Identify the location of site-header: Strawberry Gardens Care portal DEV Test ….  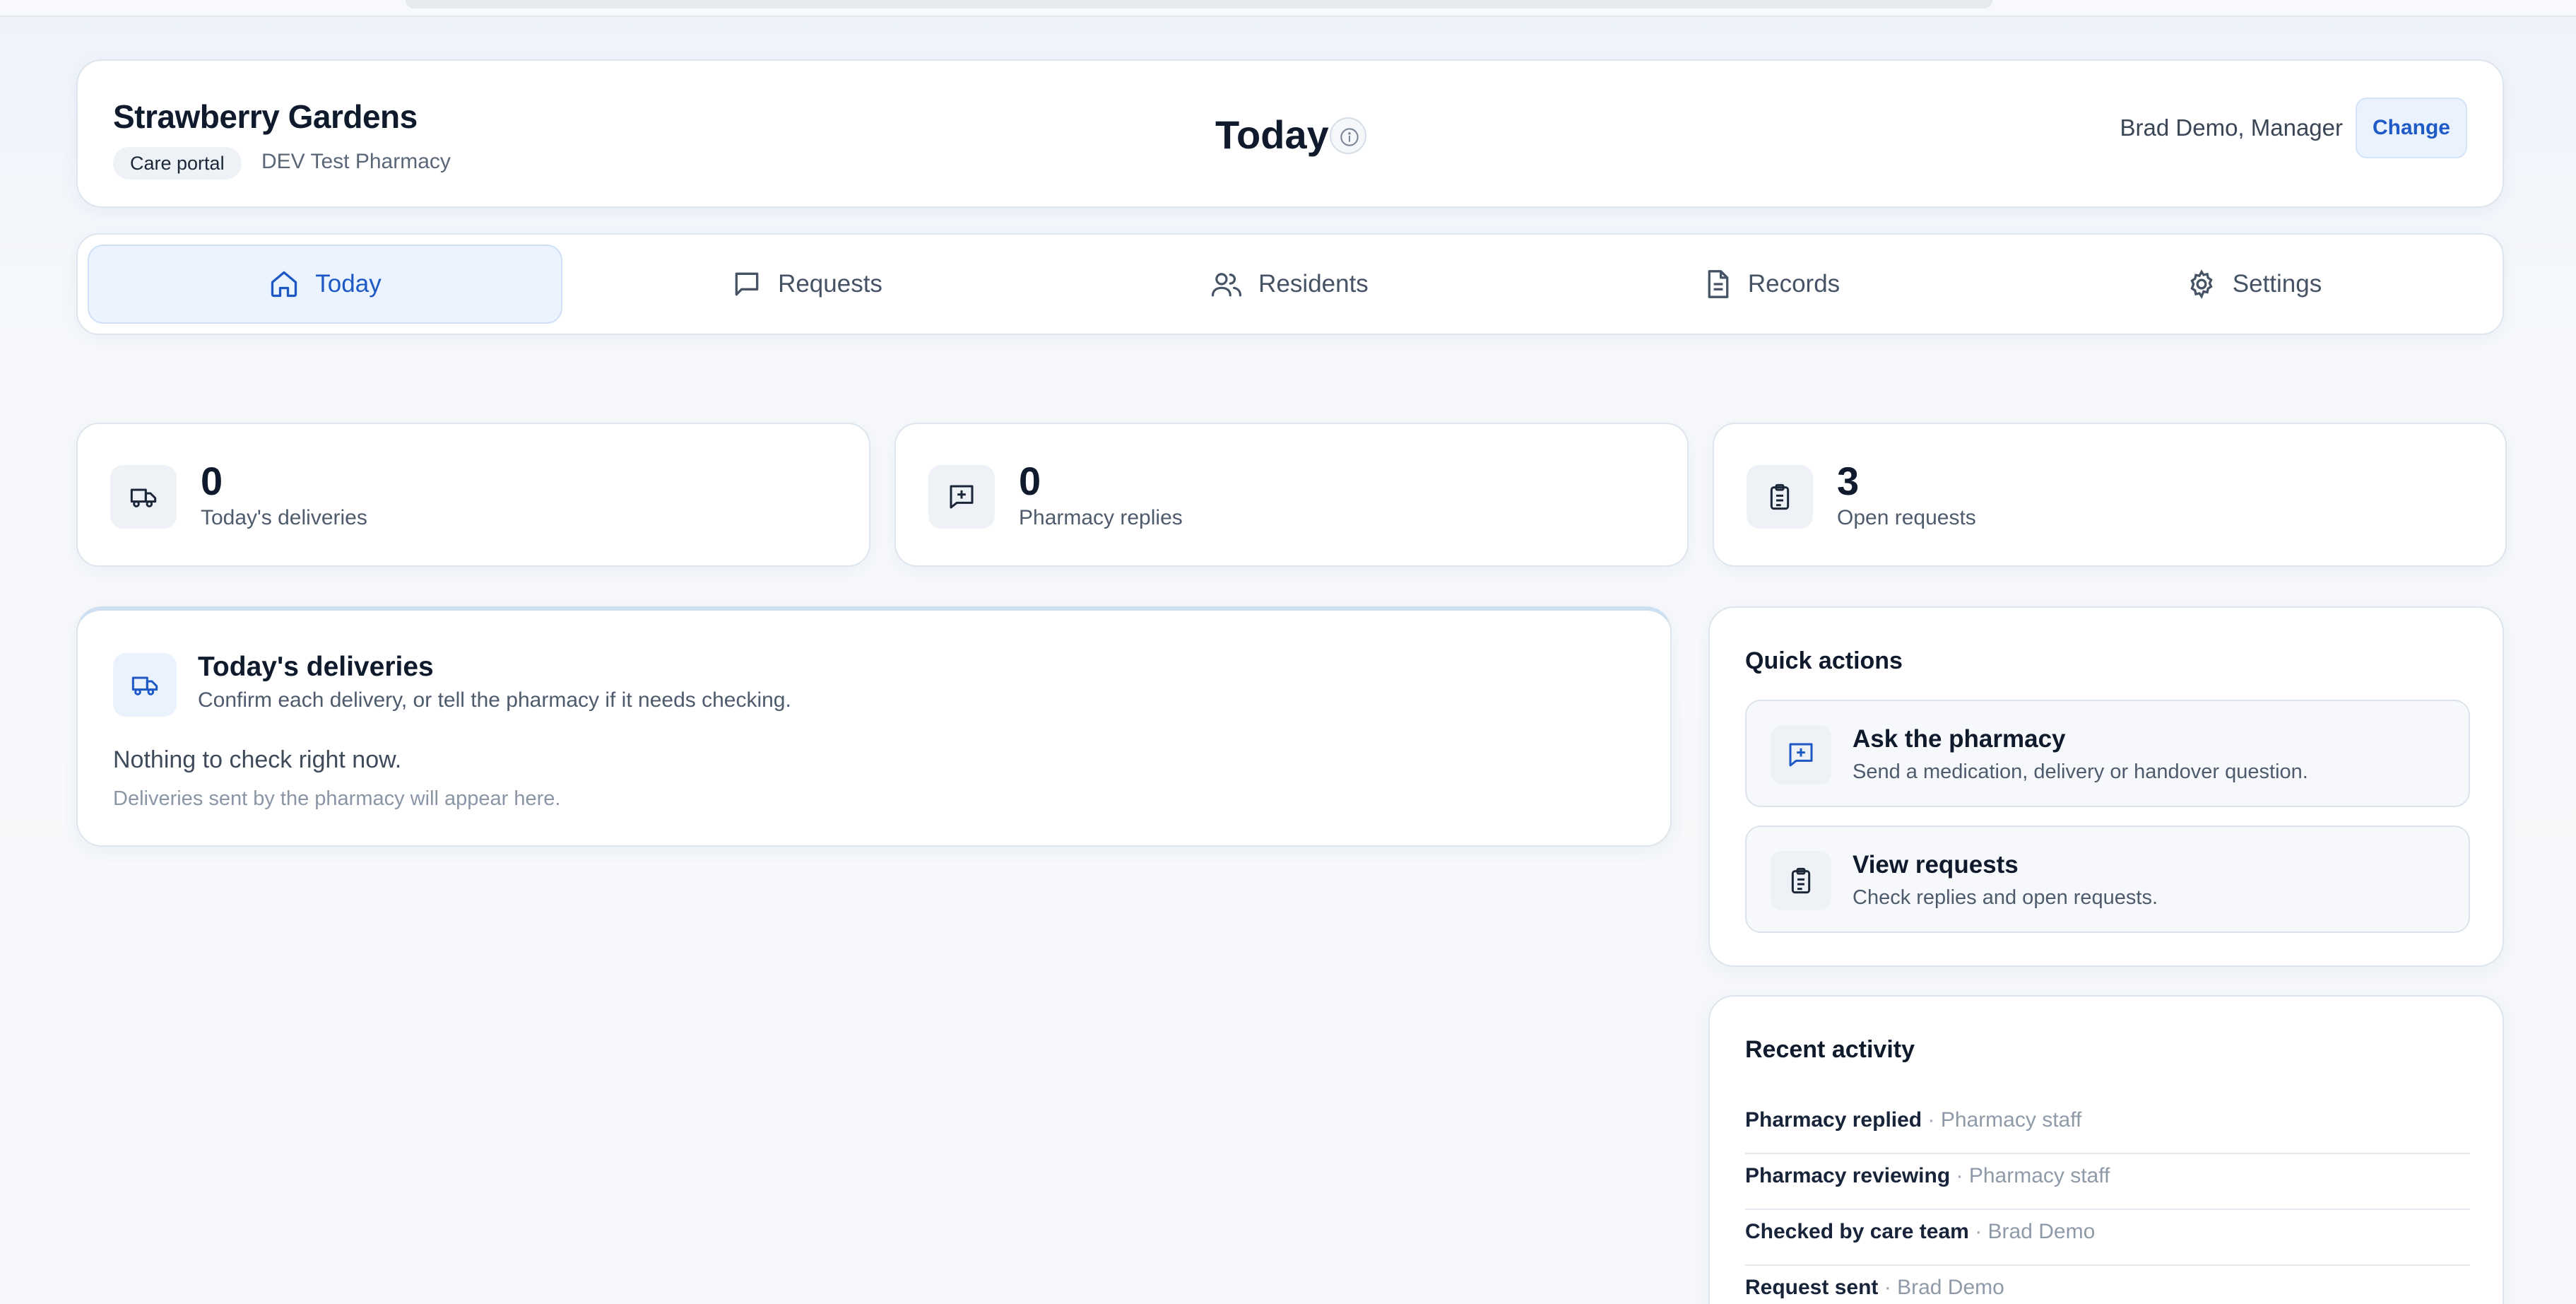
(1290, 133).